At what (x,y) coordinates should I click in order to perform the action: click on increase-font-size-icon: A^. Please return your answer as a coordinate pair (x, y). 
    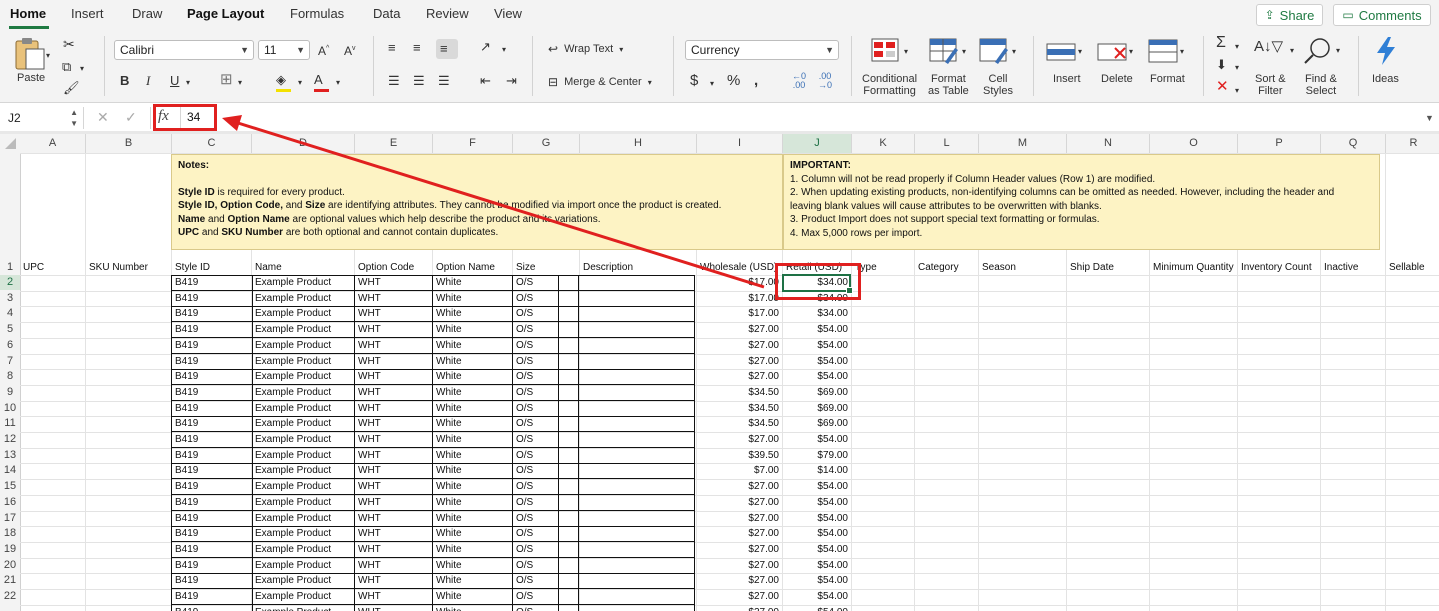
    Looking at the image, I should click on (323, 50).